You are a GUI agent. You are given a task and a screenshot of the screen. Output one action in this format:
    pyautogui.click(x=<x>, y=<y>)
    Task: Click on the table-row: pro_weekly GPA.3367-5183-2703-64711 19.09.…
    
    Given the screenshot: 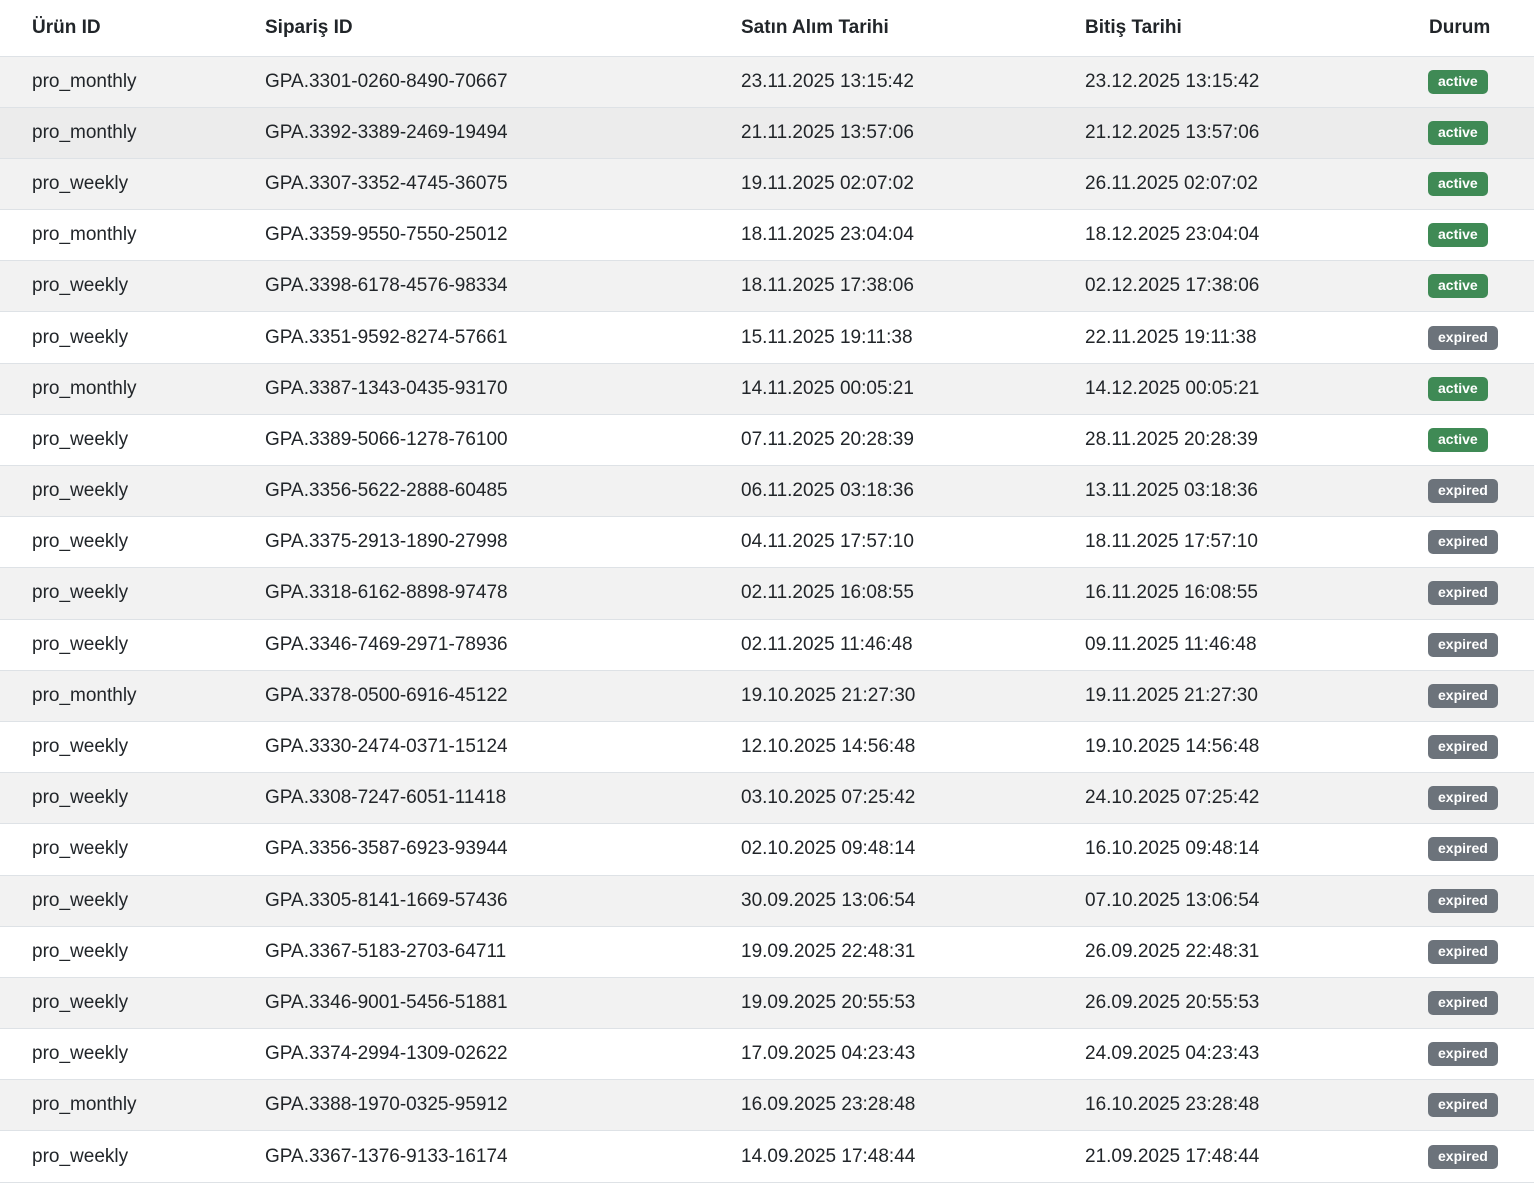 What is the action you would take?
    pyautogui.click(x=767, y=952)
    